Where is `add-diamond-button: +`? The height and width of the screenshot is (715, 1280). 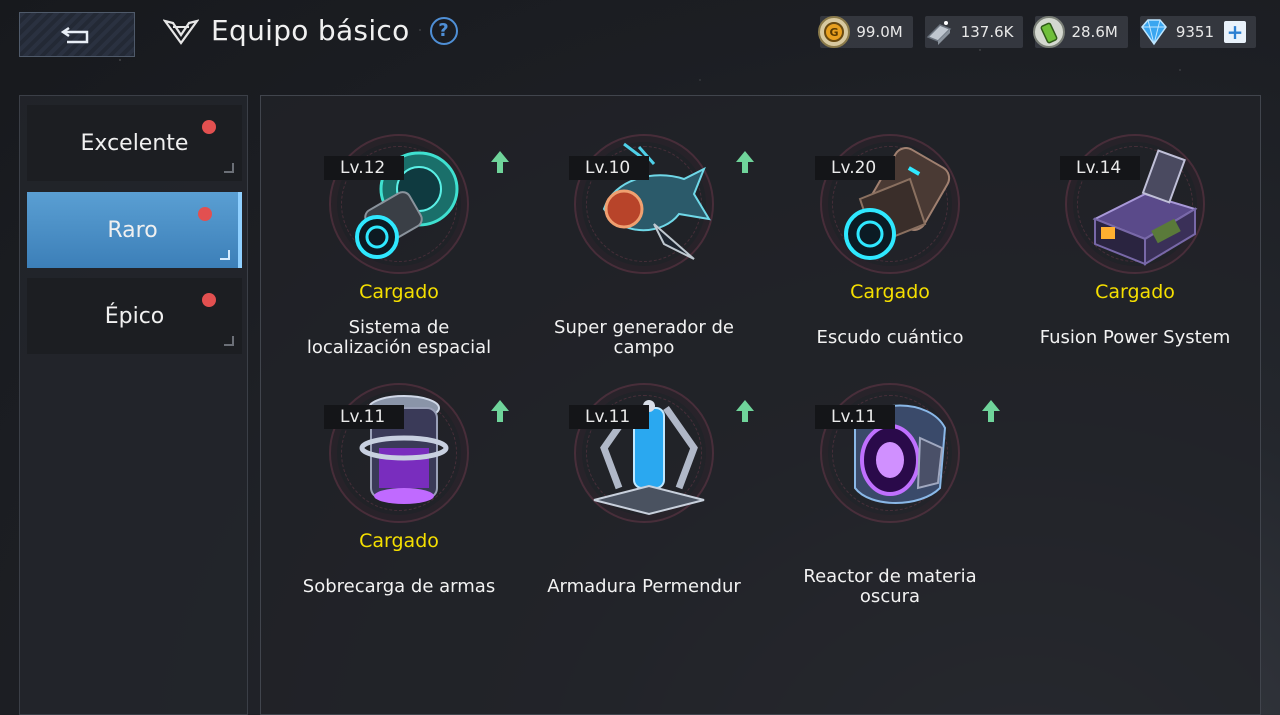 add-diamond-button: + is located at coordinates (1235, 32).